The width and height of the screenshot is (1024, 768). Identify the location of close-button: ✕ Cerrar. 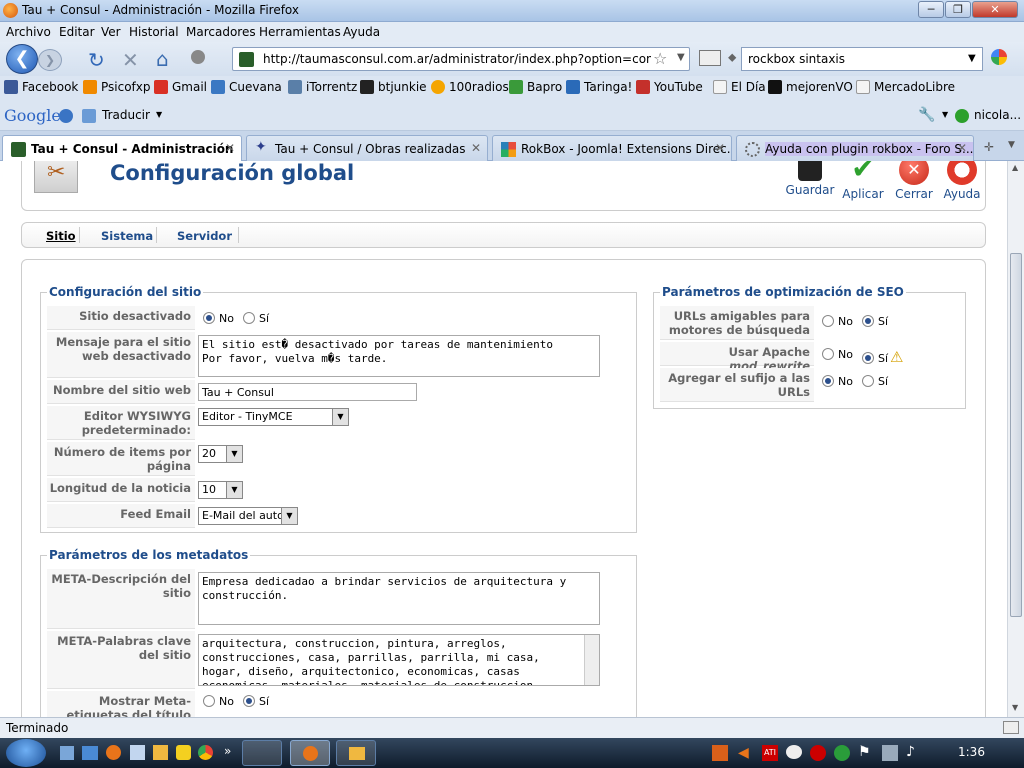
(914, 181).